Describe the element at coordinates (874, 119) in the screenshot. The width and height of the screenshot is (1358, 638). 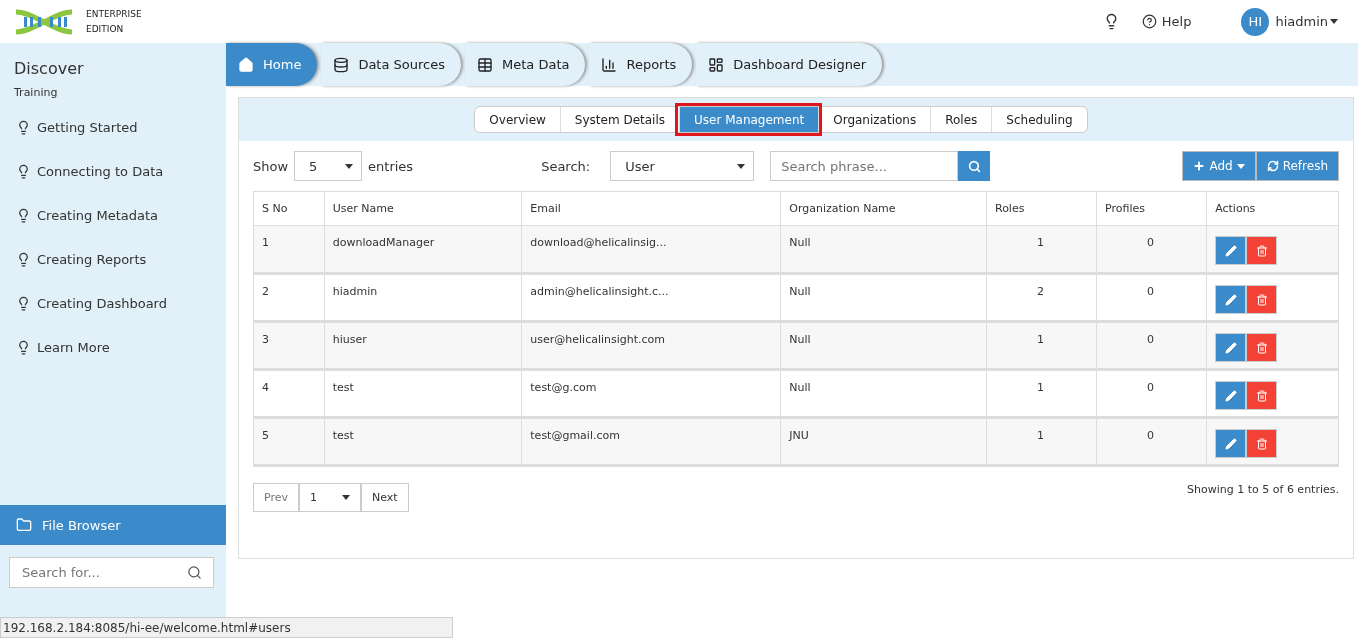
I see `sub-tab: Organizations` at that location.